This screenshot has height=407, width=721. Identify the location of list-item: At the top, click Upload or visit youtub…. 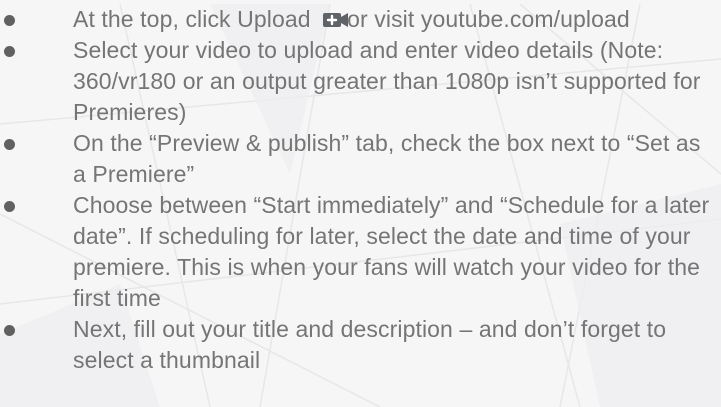
(360, 19).